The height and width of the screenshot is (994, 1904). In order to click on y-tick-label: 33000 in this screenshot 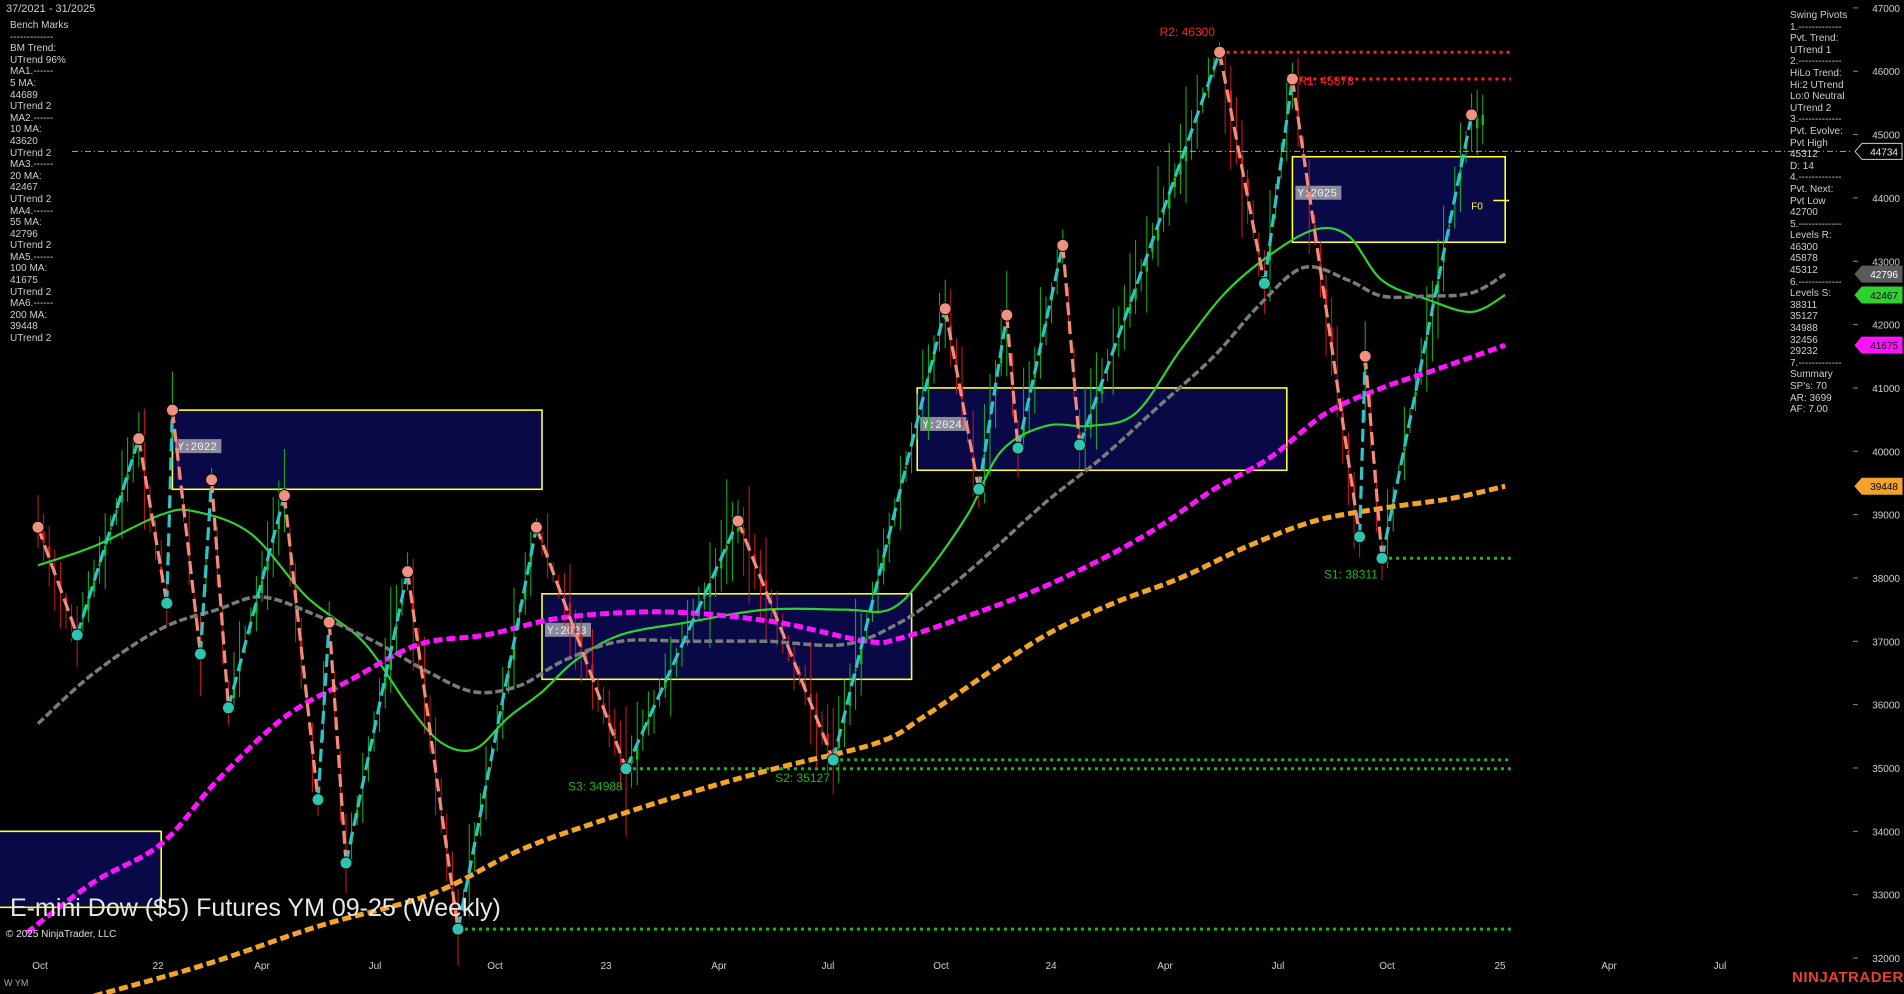, I will do `click(1886, 896)`.